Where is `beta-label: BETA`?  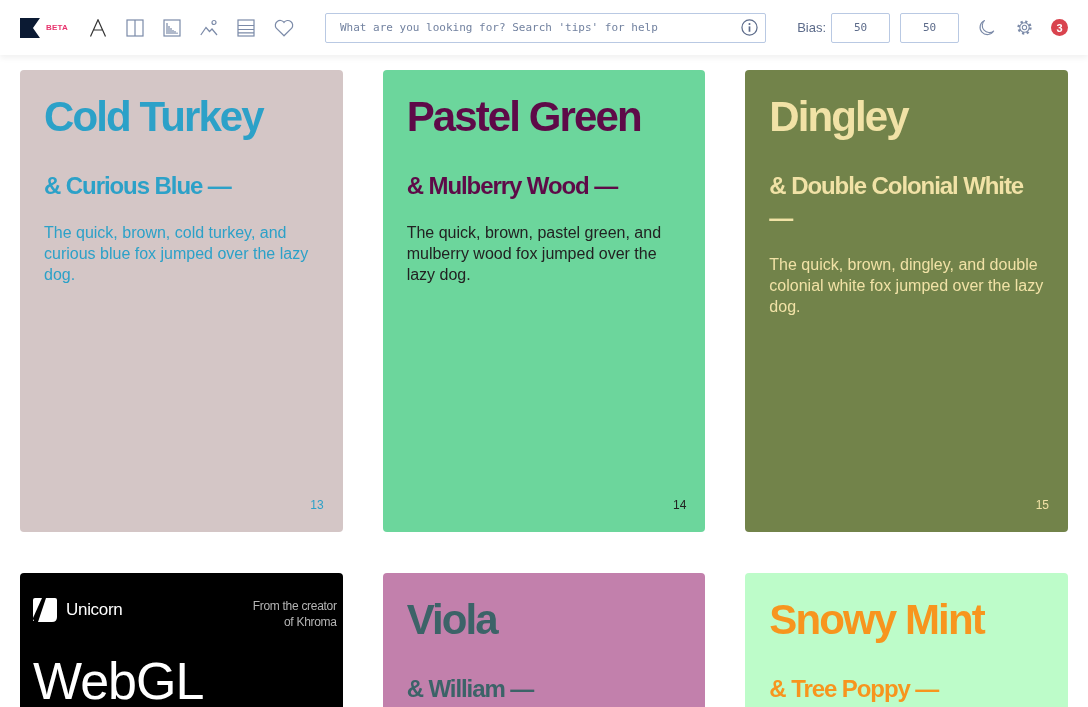 beta-label: BETA is located at coordinates (56, 27).